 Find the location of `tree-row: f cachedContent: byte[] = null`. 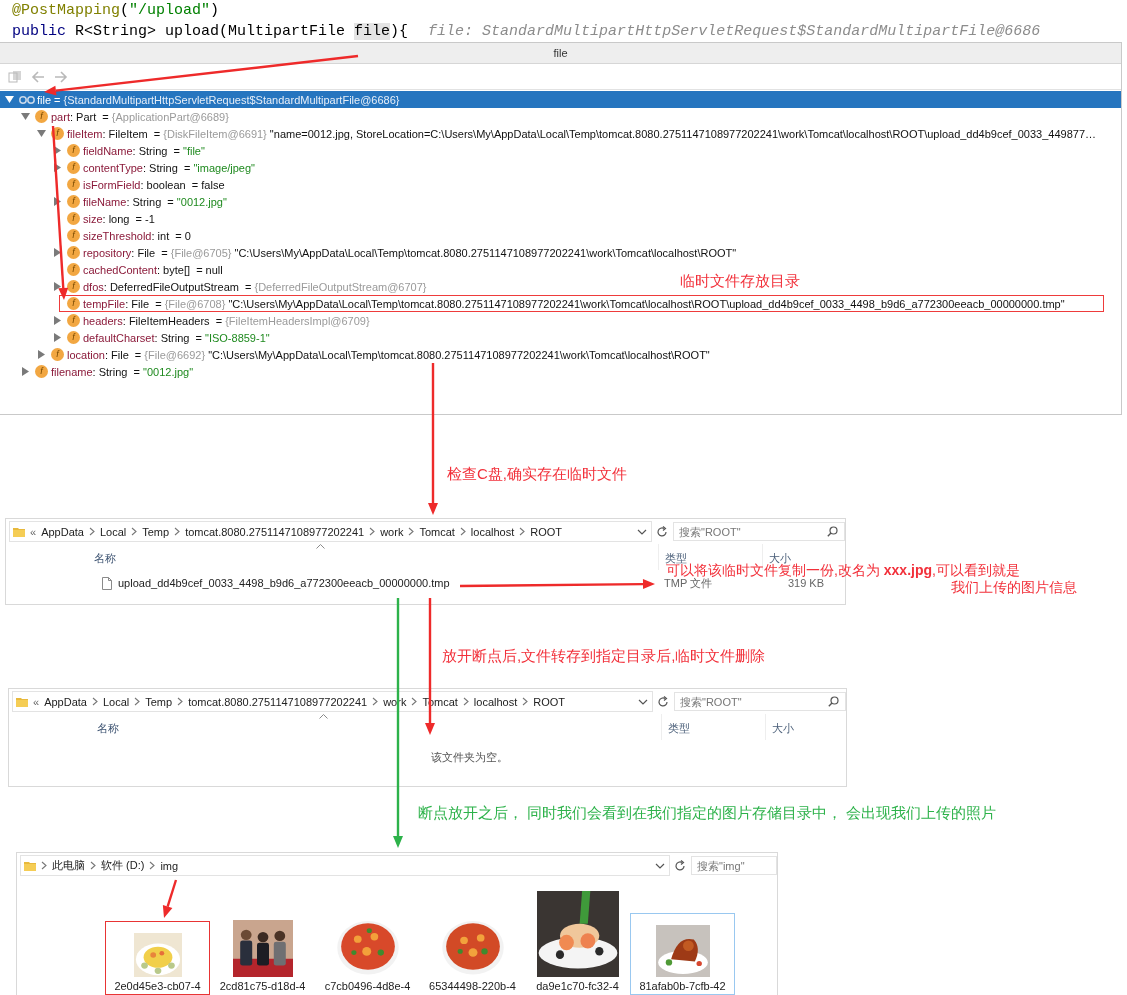

tree-row: f cachedContent: byte[] = null is located at coordinates (111, 269).